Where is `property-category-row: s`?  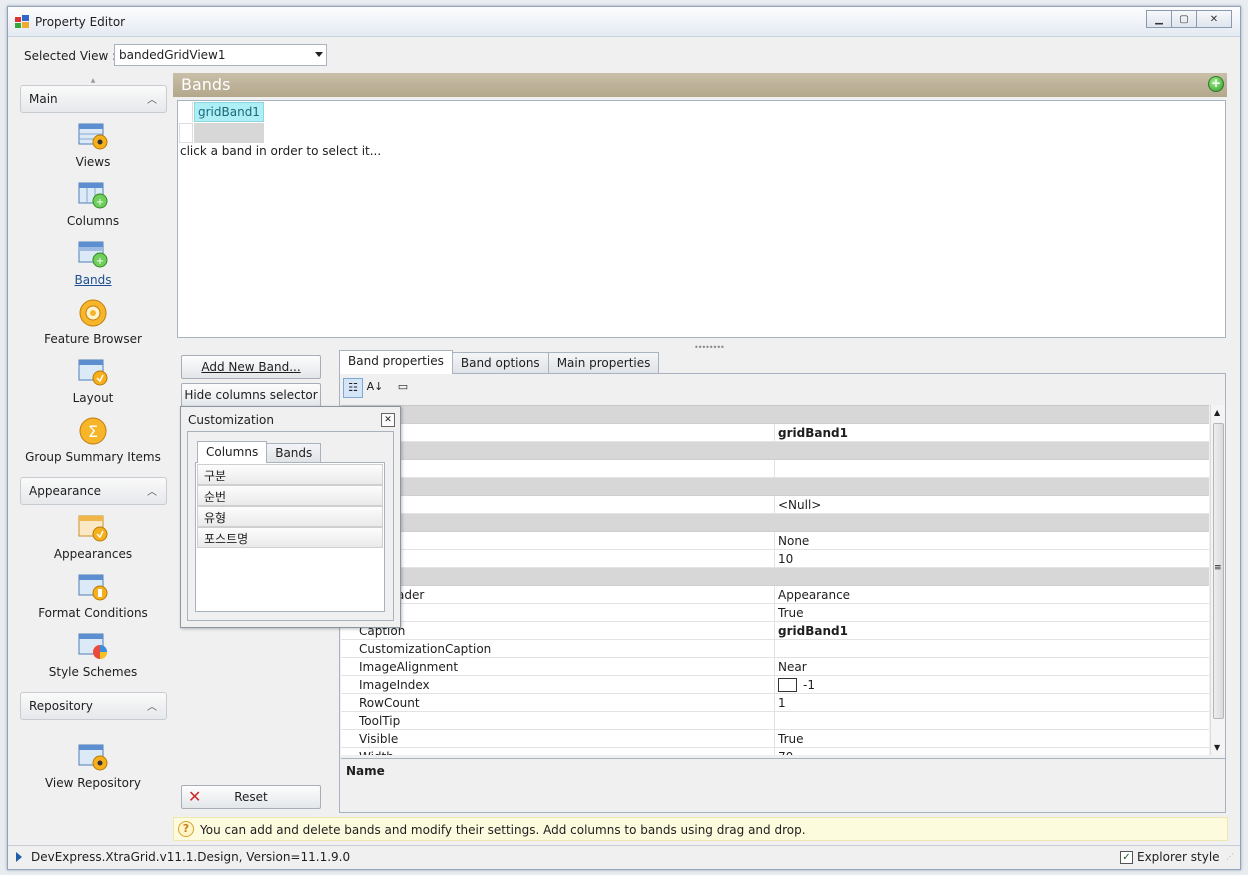 property-category-row: s is located at coordinates (775, 451).